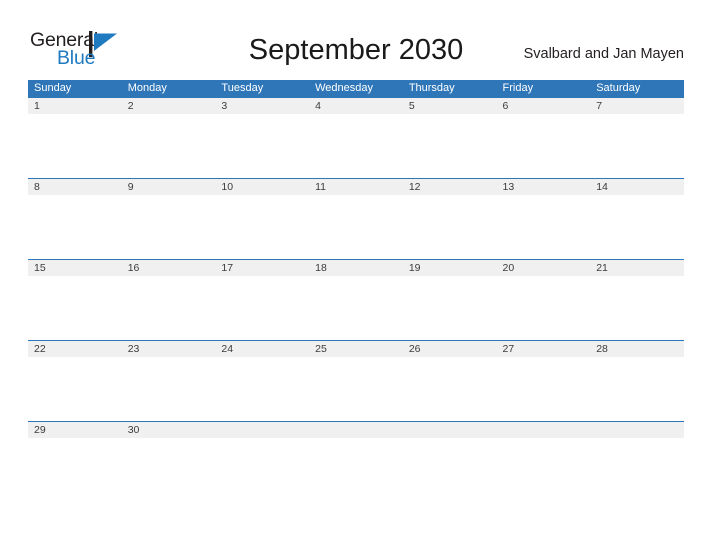 The width and height of the screenshot is (712, 550). Describe the element at coordinates (75, 430) in the screenshot. I see `day-cell: 29` at that location.